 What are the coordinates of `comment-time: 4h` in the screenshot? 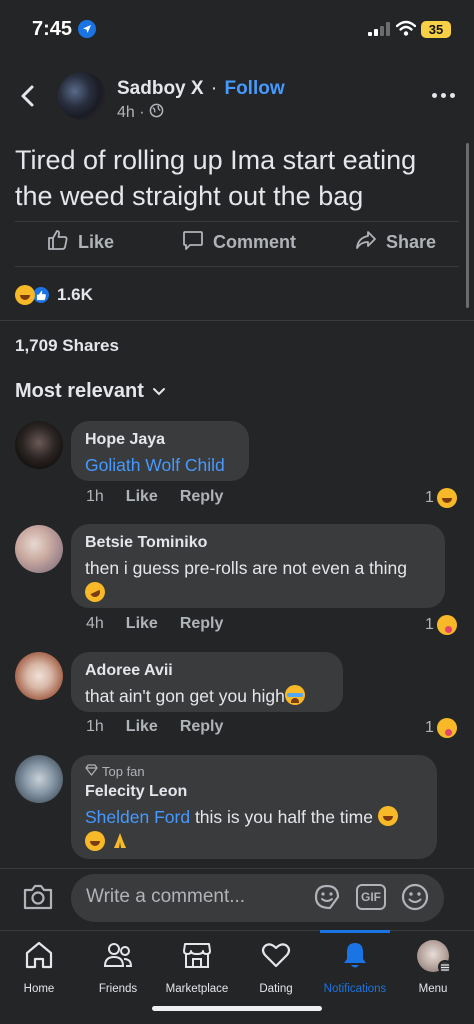 It's located at (95, 623).